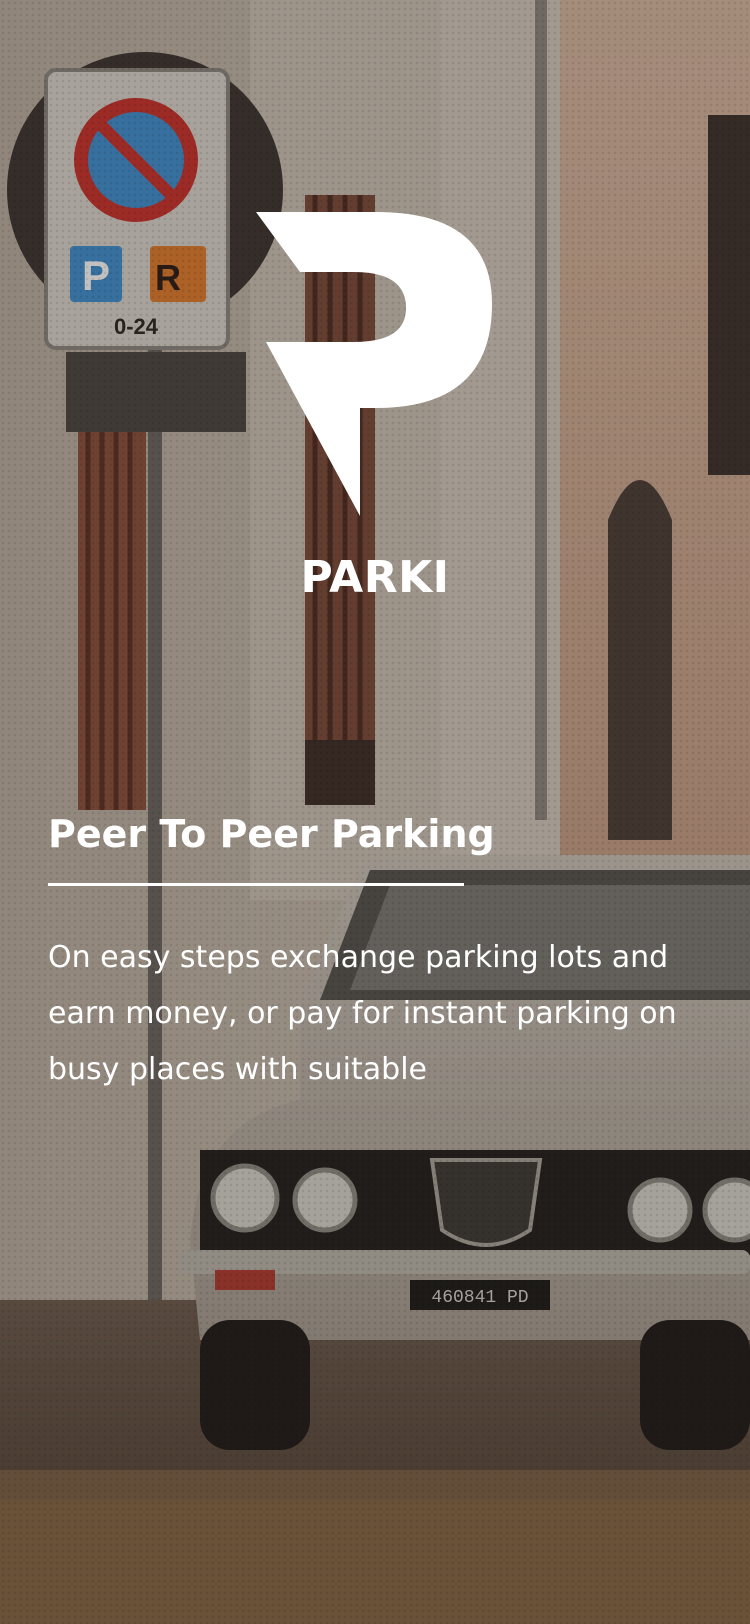 This screenshot has width=750, height=1624. I want to click on brand-name: PARKI, so click(375, 577).